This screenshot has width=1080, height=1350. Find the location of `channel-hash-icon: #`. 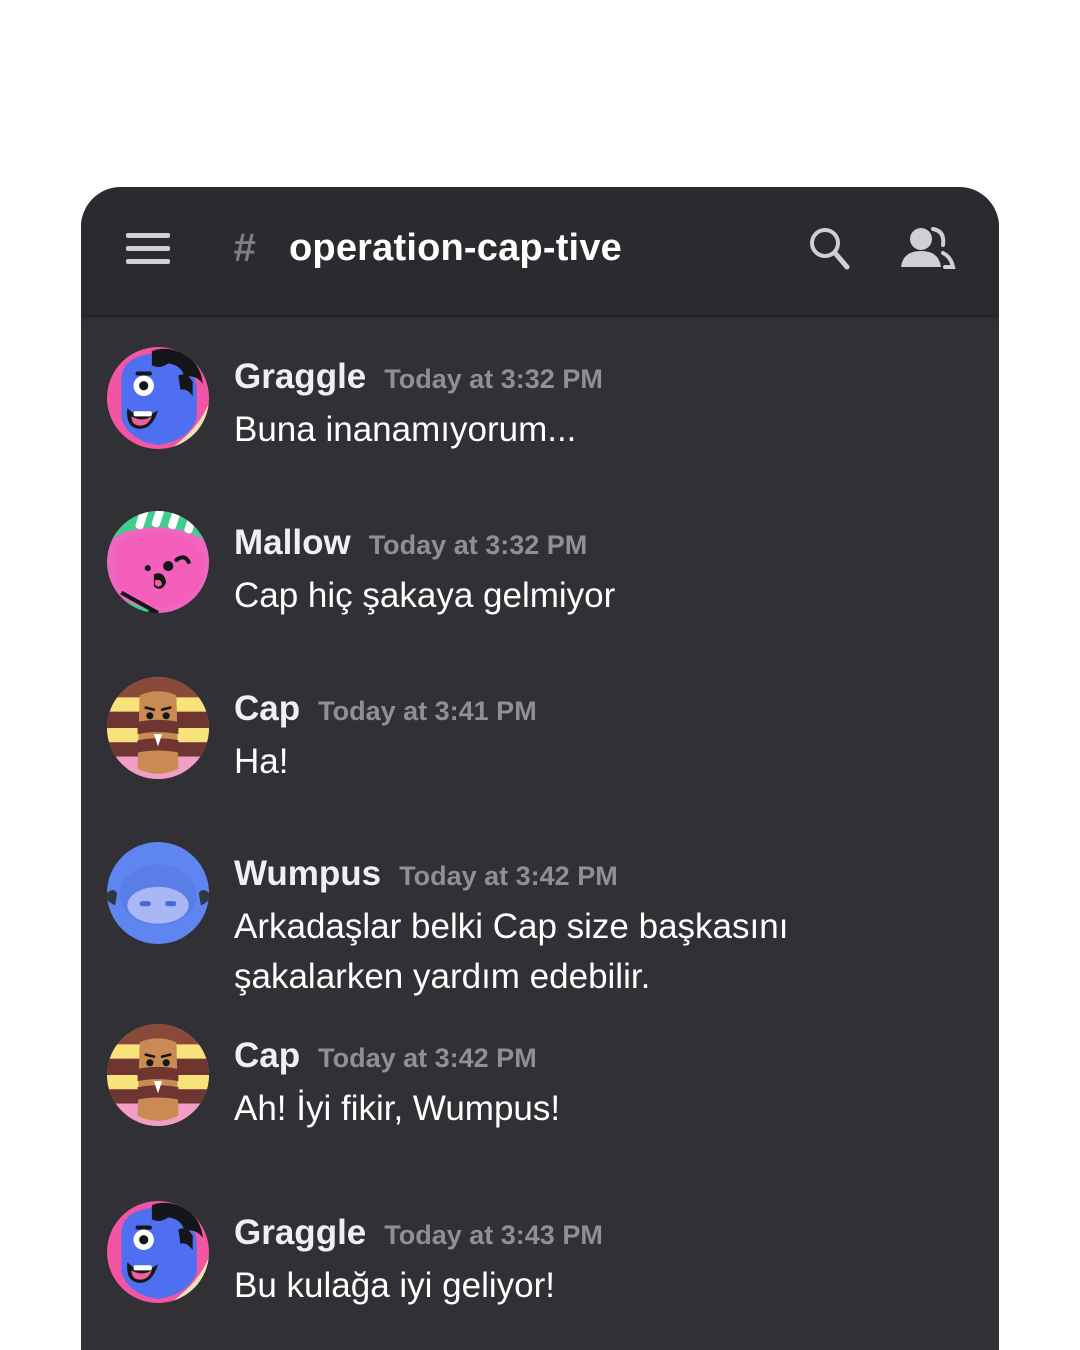

channel-hash-icon: # is located at coordinates (244, 248).